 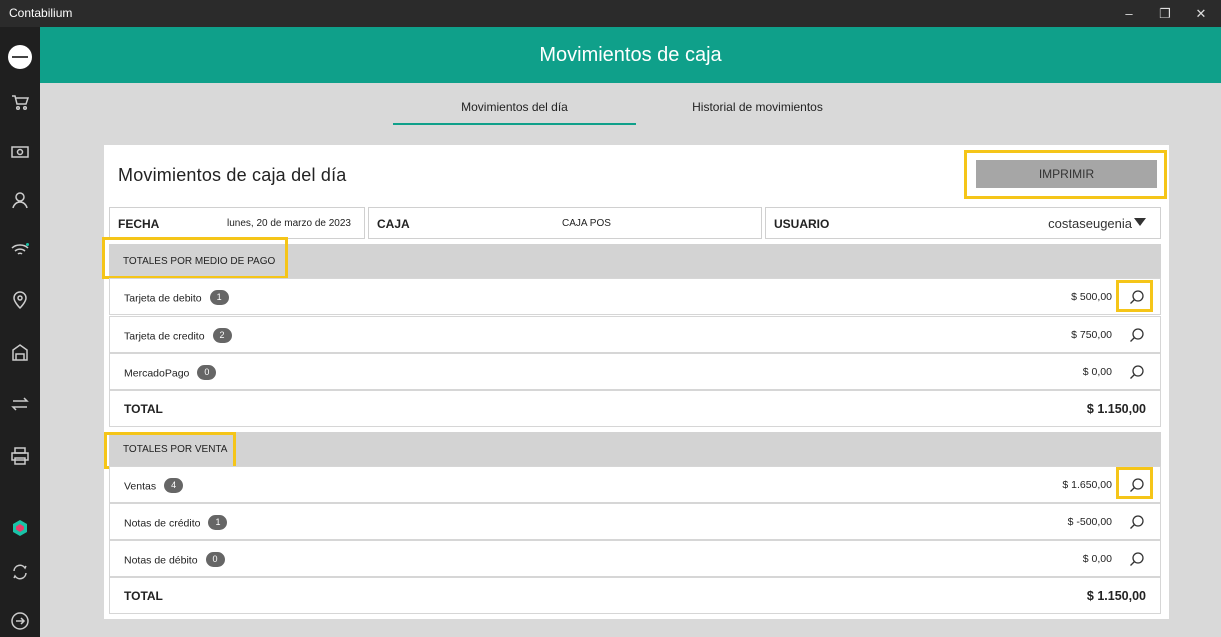 What do you see at coordinates (635, 334) in the screenshot?
I see `table-row: Tarjeta de credito 2 $ 750,00` at bounding box center [635, 334].